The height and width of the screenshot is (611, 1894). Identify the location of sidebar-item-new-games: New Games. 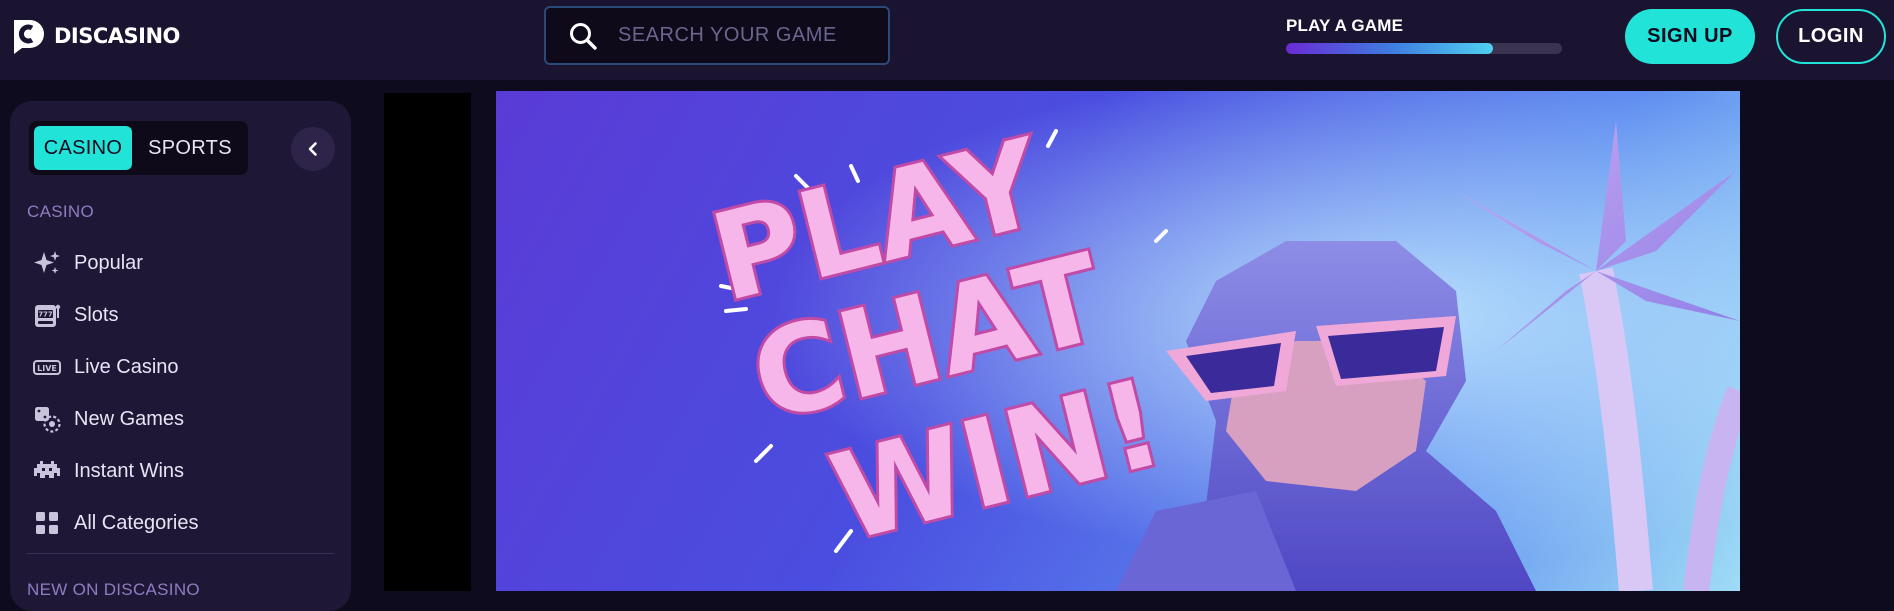
(182, 419).